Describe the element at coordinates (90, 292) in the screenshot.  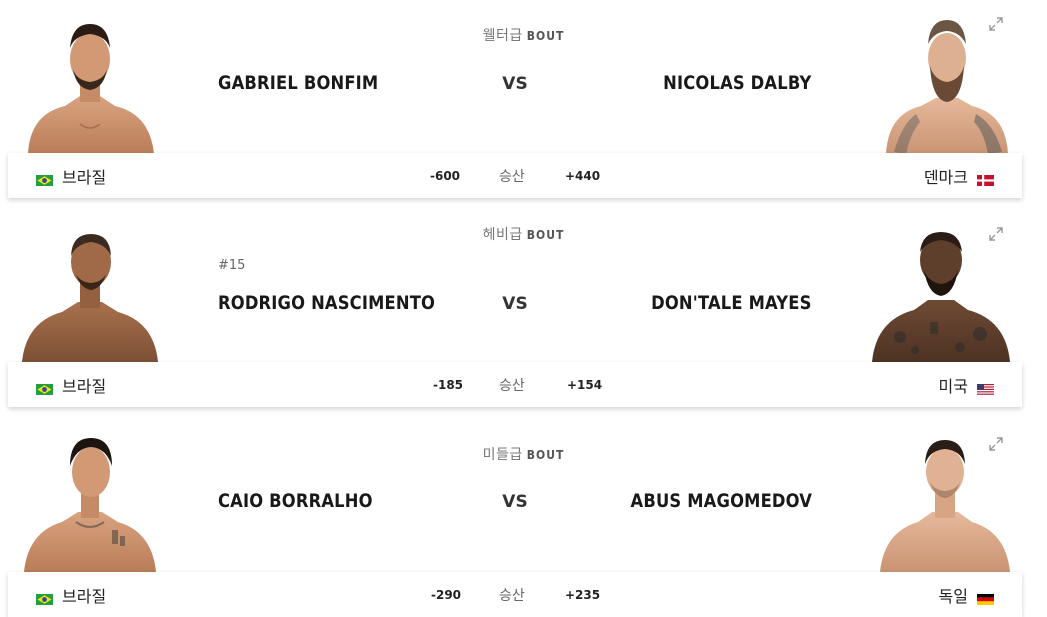
I see `red-fighter-photo` at that location.